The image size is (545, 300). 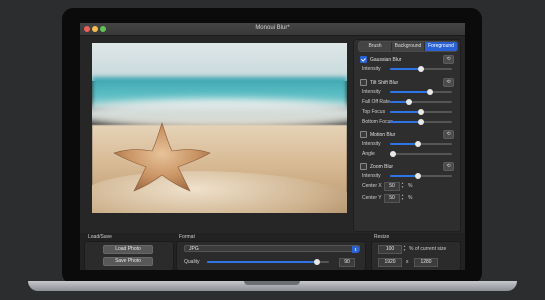 I want to click on motion-blur-toggle: Motion Blur, so click(x=377, y=134).